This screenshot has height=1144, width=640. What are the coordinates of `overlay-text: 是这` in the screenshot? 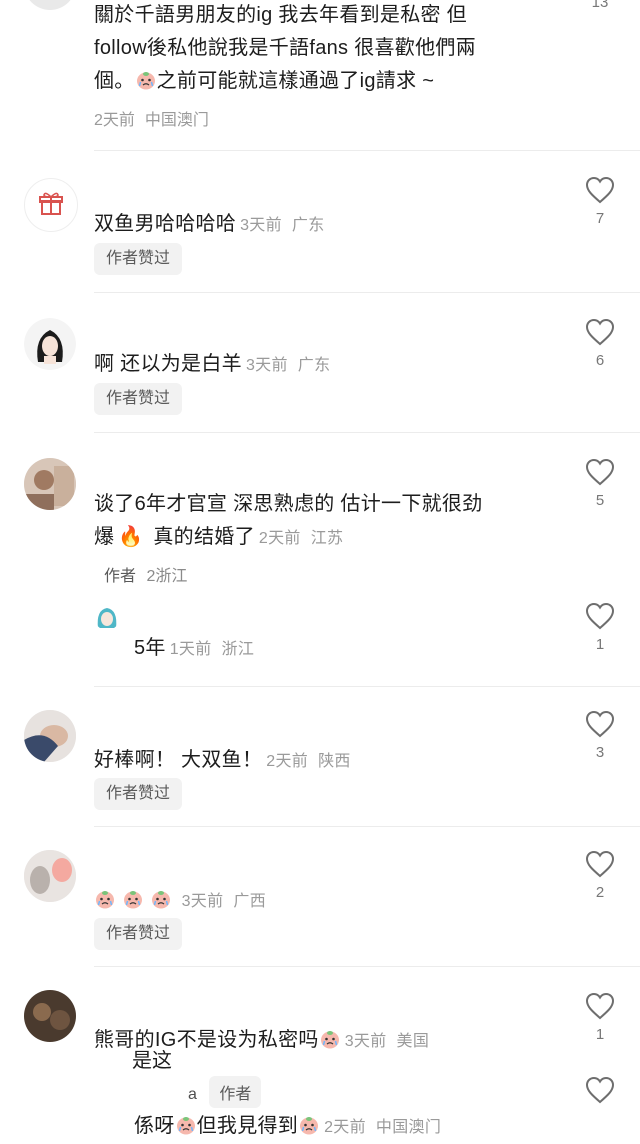 It's located at (152, 1061).